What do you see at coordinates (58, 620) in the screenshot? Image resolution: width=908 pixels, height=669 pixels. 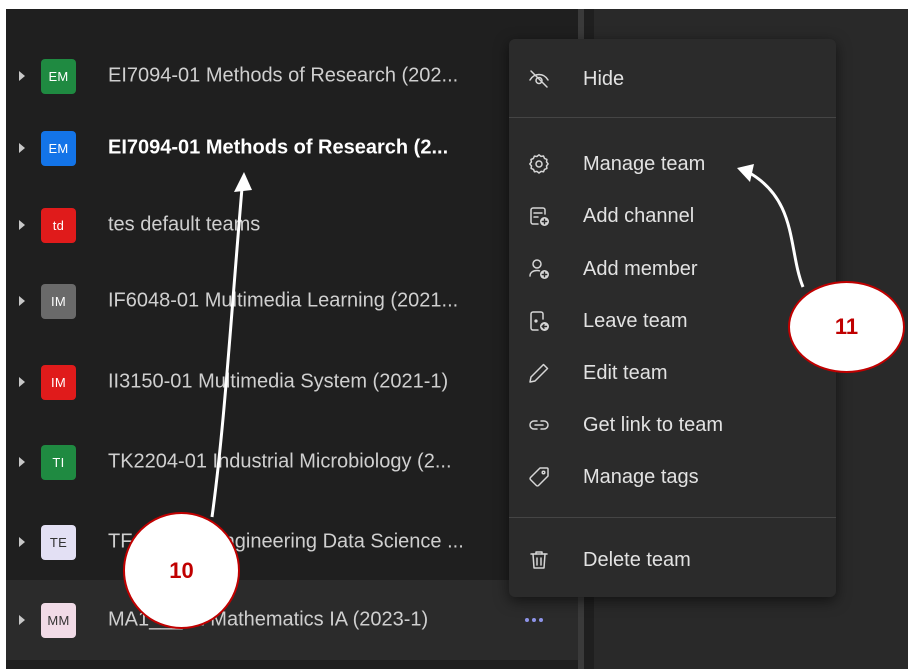 I see `team-avatar: MM` at bounding box center [58, 620].